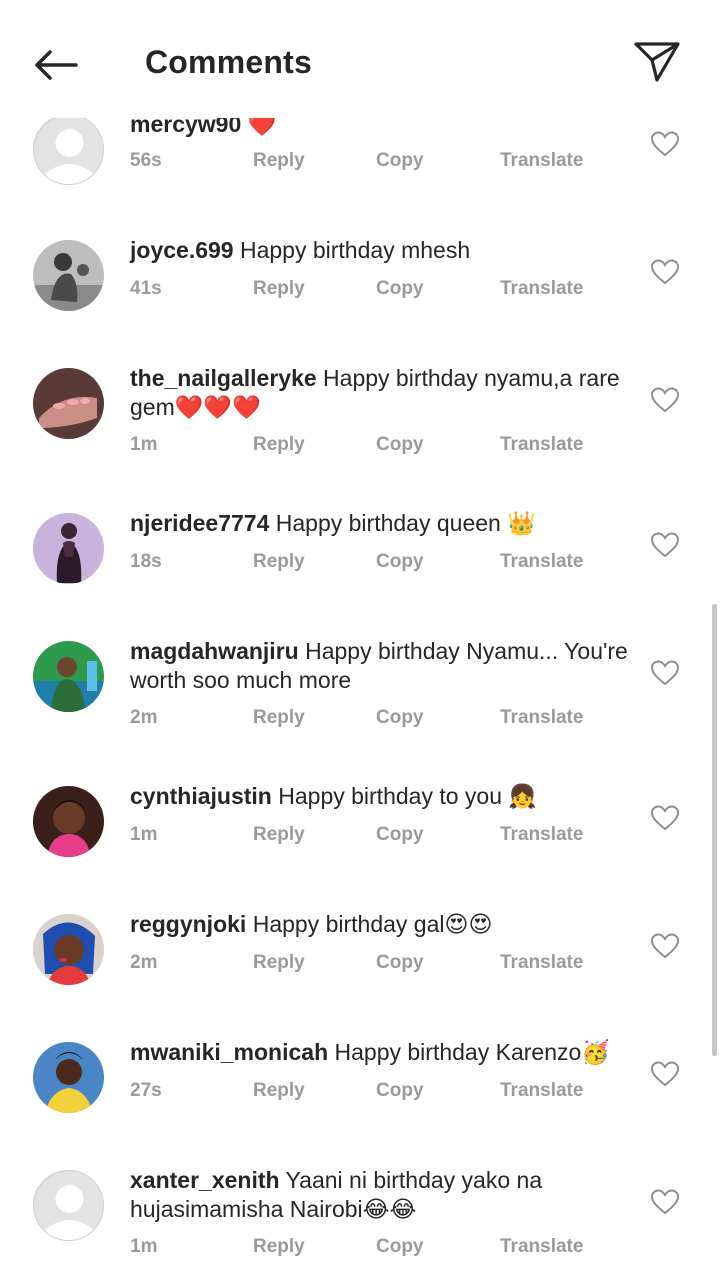  I want to click on header: Comments, so click(360, 59).